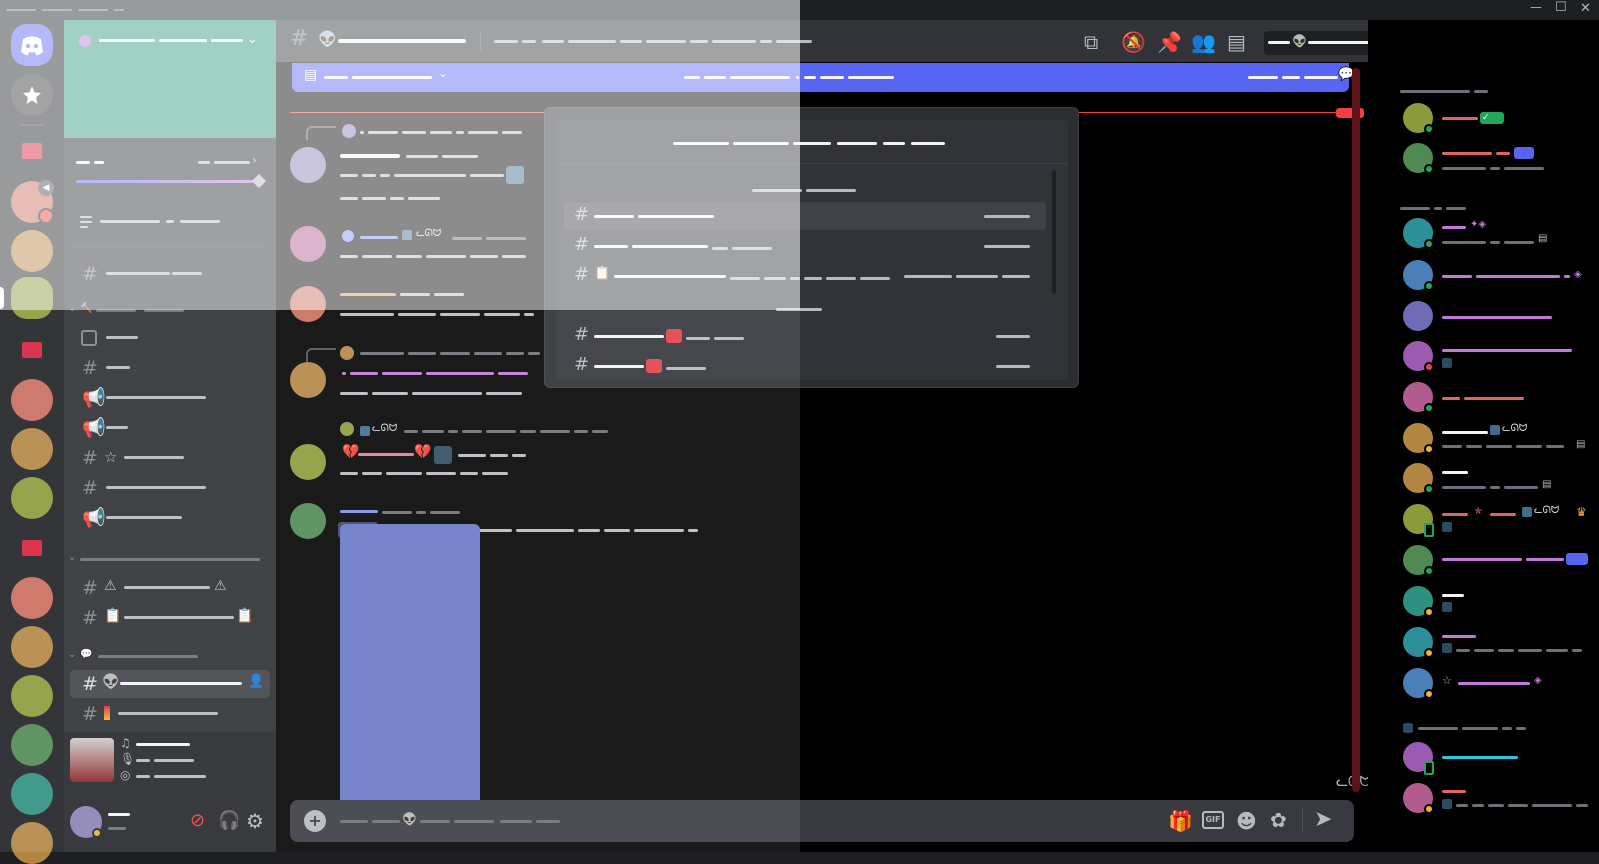  What do you see at coordinates (170, 765) in the screenshot?
I see `activity-panel: ♫ 🎙 ◎` at bounding box center [170, 765].